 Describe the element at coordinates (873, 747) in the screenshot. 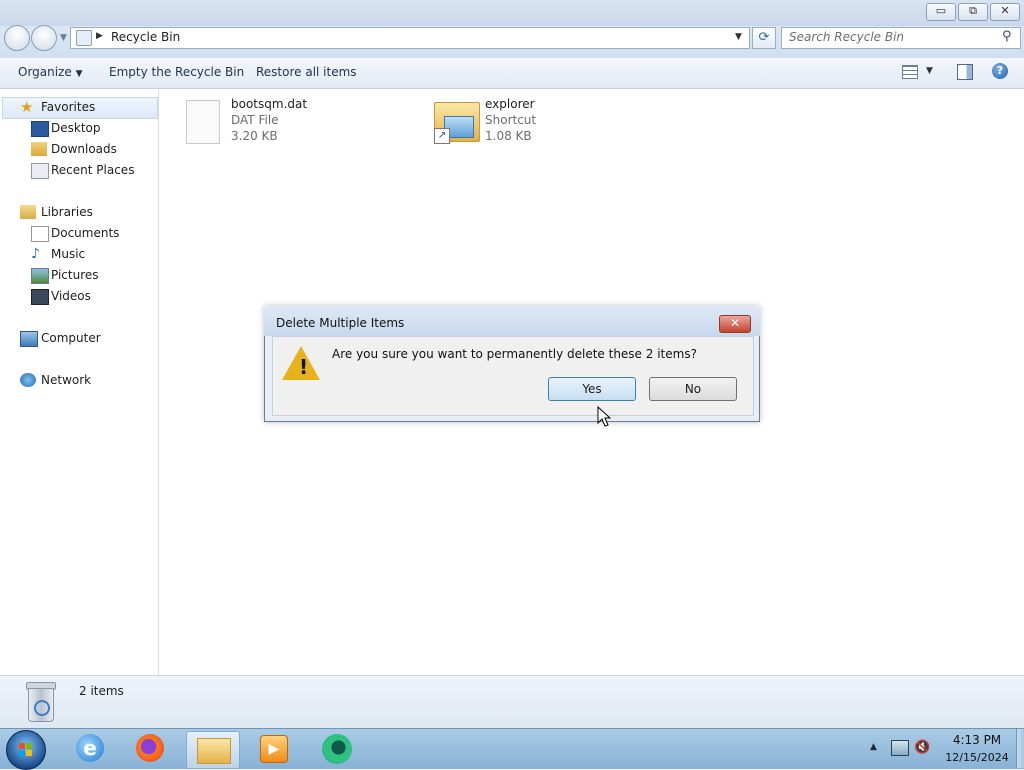

I see `show-hidden-icons-icon: ▲` at that location.